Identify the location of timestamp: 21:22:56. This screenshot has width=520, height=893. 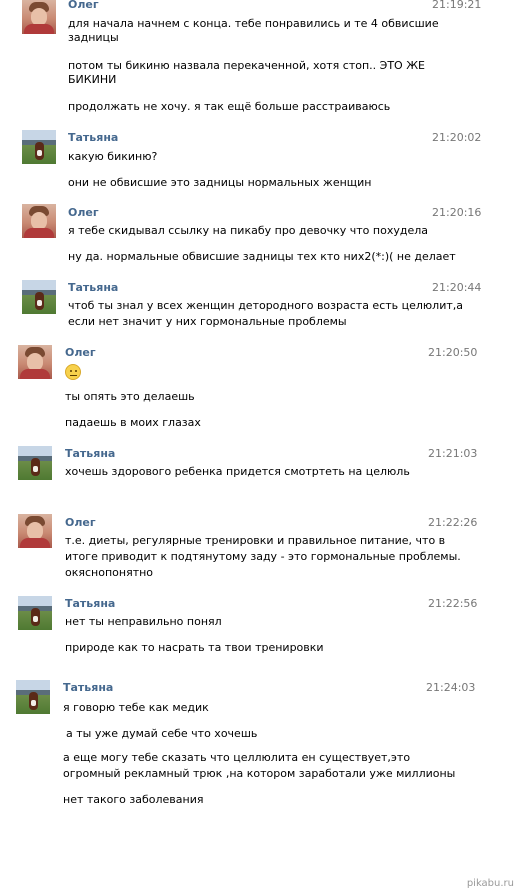
(453, 603).